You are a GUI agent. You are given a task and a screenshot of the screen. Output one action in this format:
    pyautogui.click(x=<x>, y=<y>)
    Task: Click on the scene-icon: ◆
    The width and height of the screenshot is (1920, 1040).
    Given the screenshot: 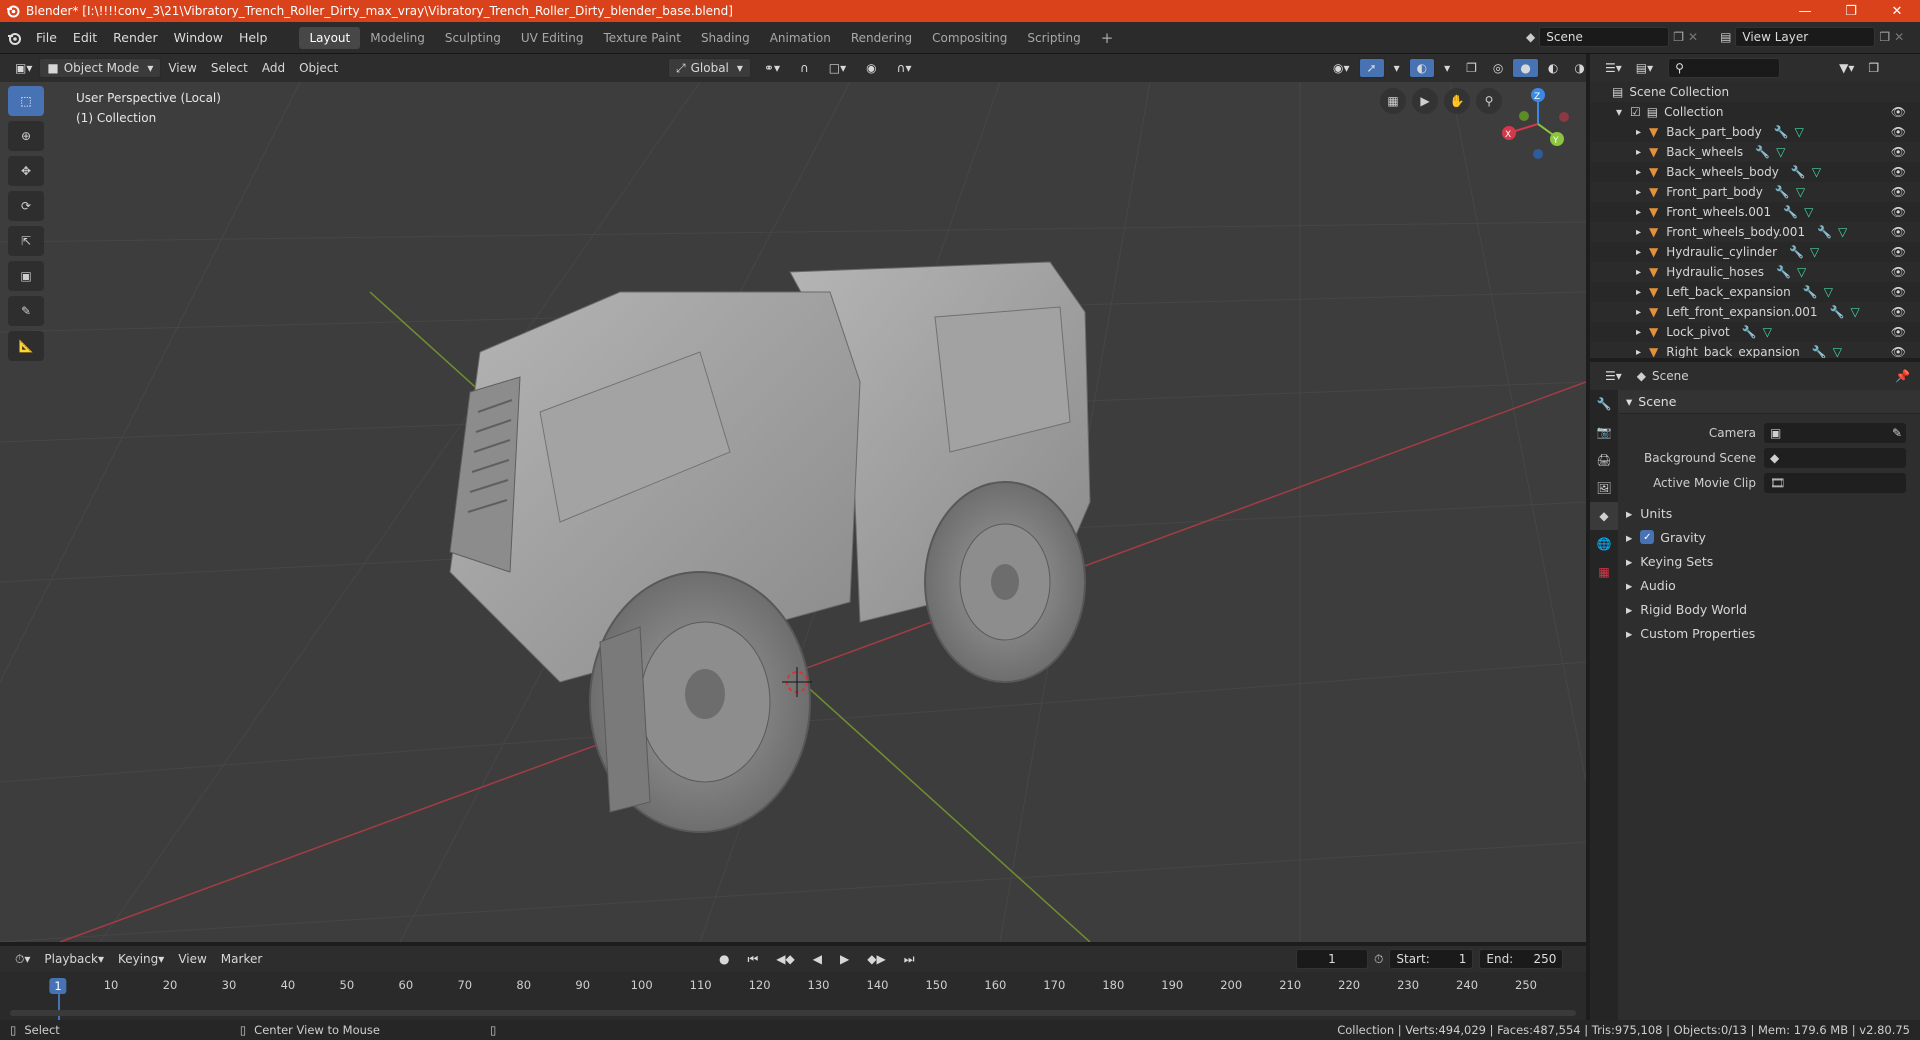 What is the action you would take?
    pyautogui.click(x=1530, y=37)
    